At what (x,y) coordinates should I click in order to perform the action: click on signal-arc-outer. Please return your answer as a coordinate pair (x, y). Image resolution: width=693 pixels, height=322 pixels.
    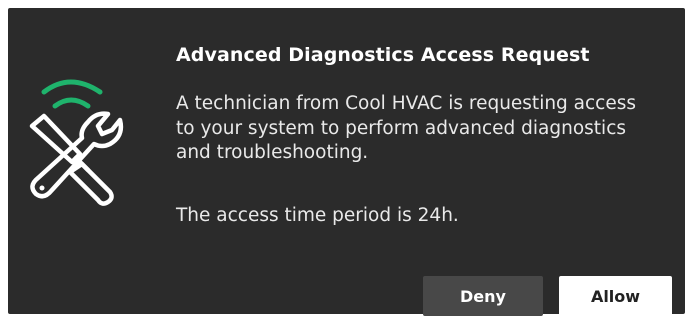
    Looking at the image, I should click on (72, 87).